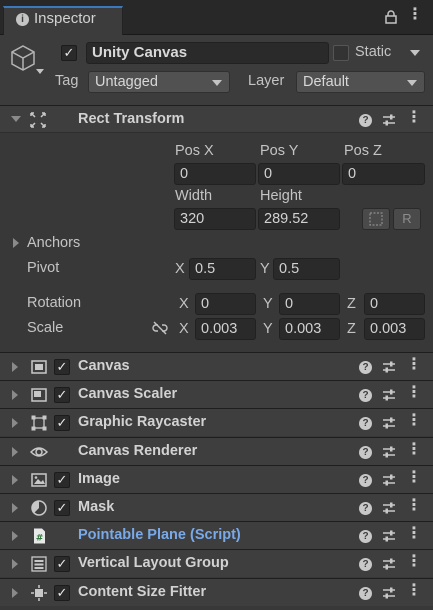 This screenshot has height=610, width=433. What do you see at coordinates (53, 243) in the screenshot?
I see `anchors-label: Anchors` at bounding box center [53, 243].